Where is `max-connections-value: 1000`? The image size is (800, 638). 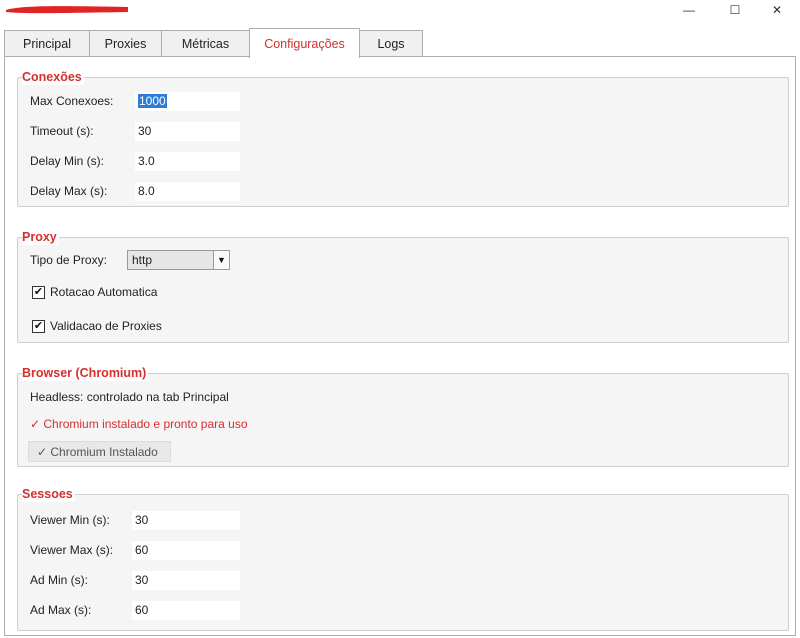
max-connections-value: 1000 is located at coordinates (152, 101).